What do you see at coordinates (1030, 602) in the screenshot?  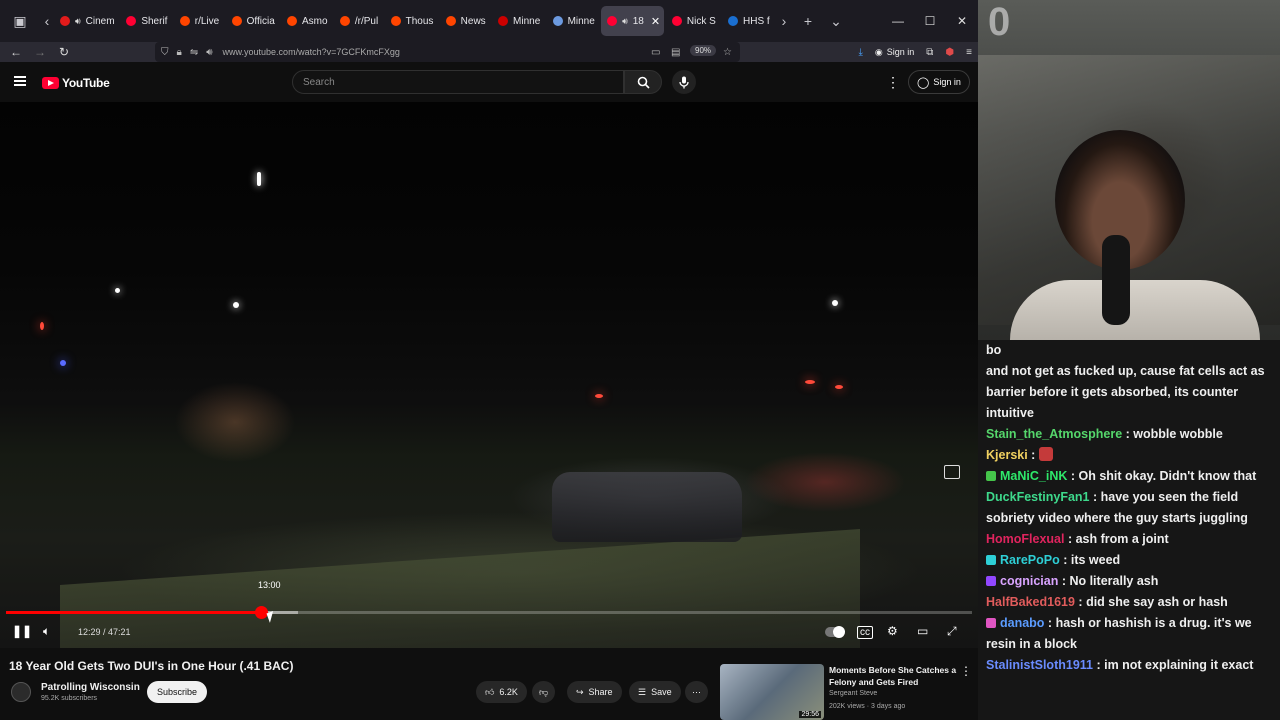 I see `chat-username: HalfBaked1619` at bounding box center [1030, 602].